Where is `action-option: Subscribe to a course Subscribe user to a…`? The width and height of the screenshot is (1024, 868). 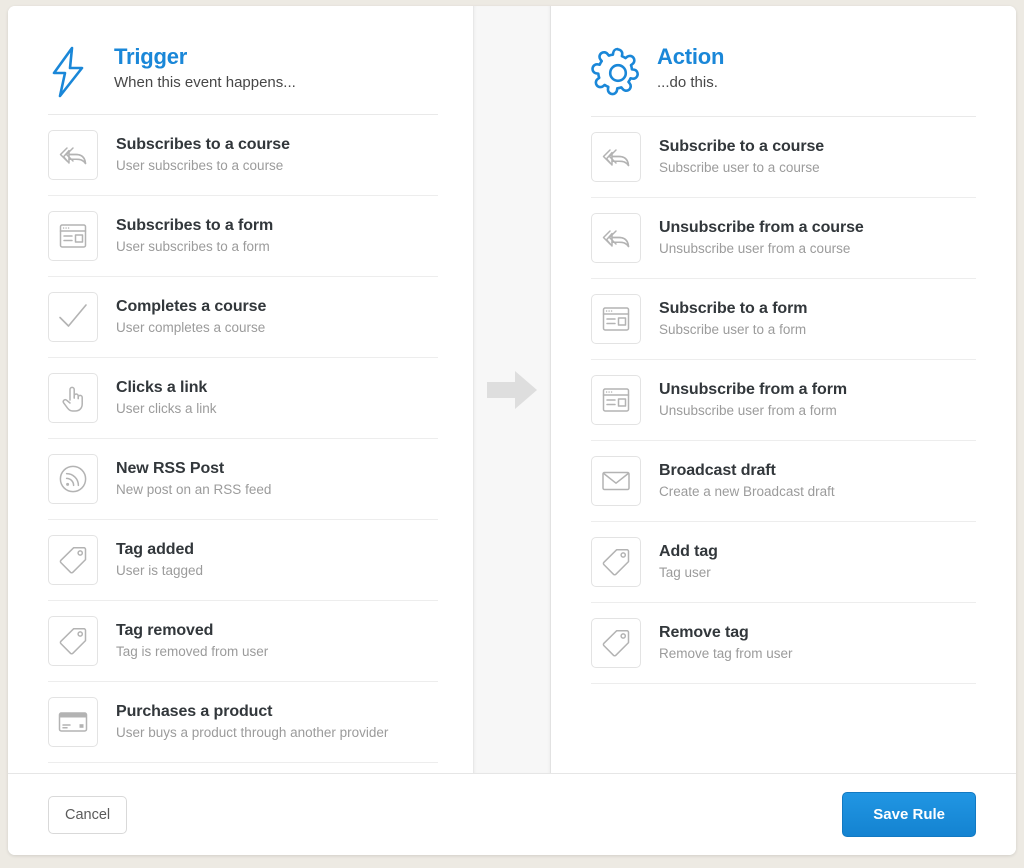 action-option: Subscribe to a course Subscribe user to a… is located at coordinates (783, 157).